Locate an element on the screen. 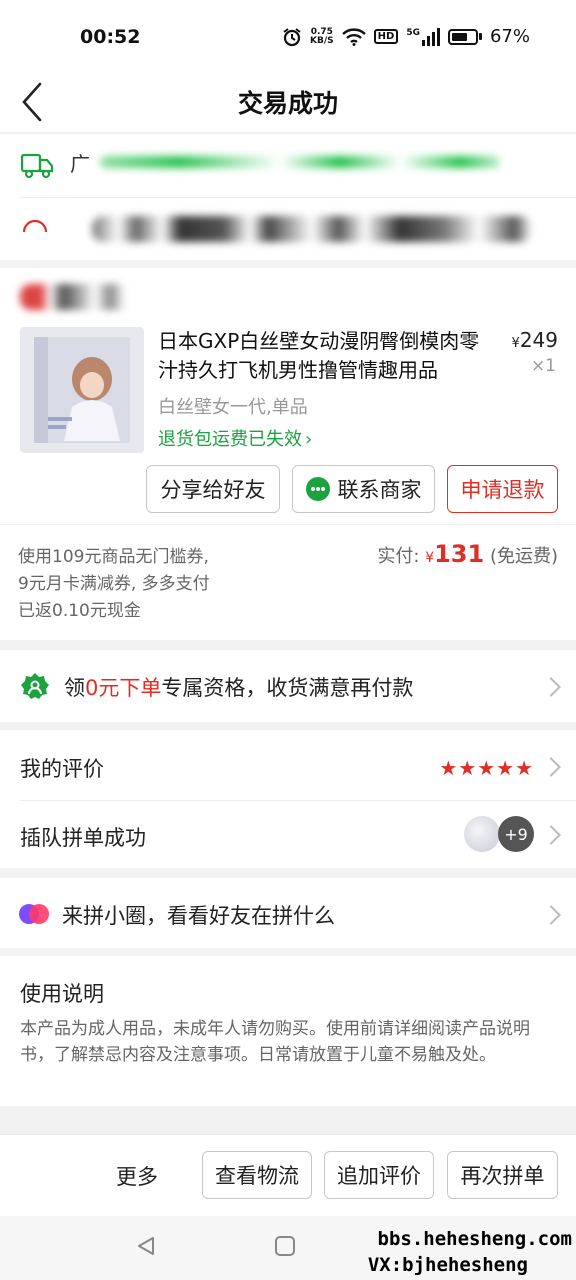  coupon-info: 使用109元商品无门槛券, 9元月卡满减券, 多多支付 已返0.10元现金 is located at coordinates (114, 584).